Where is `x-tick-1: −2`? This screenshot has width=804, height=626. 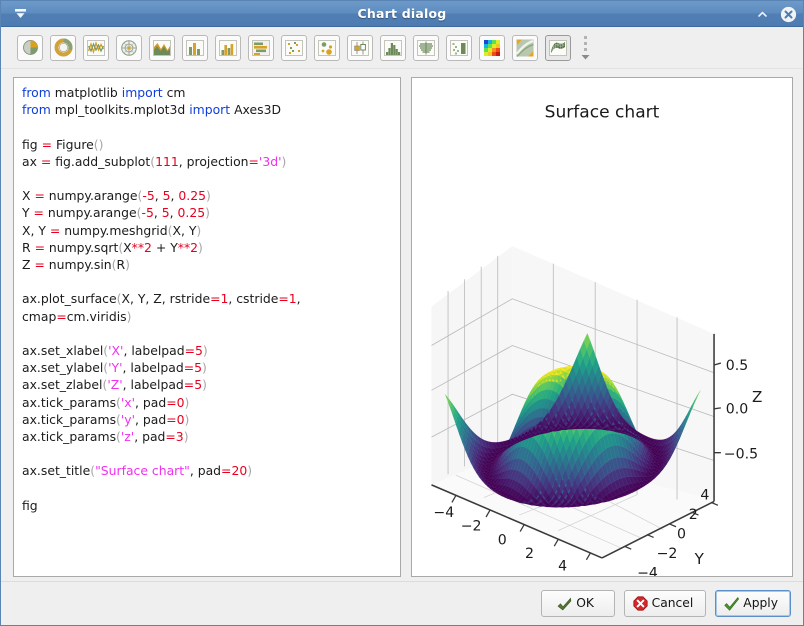
x-tick-1: −2 is located at coordinates (471, 527).